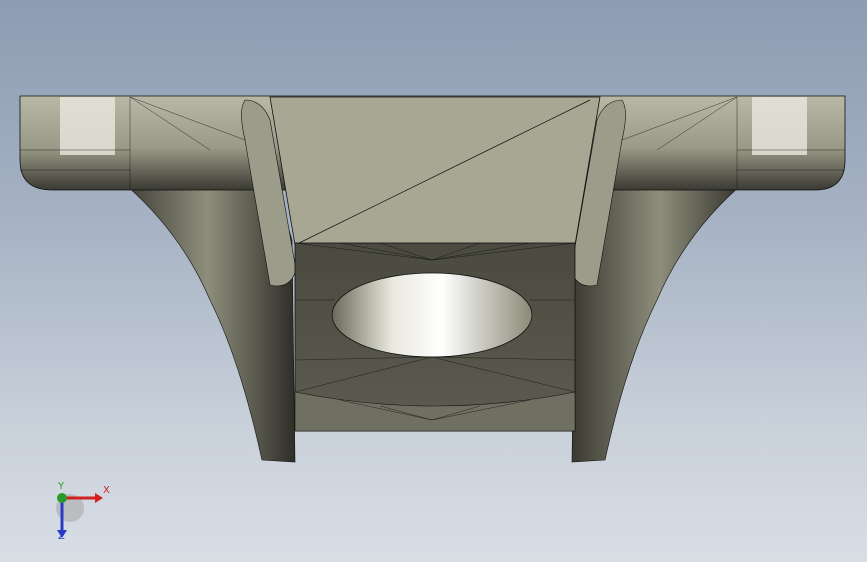 The width and height of the screenshot is (867, 562). What do you see at coordinates (61, 536) in the screenshot?
I see `z-axis-label: Z` at bounding box center [61, 536].